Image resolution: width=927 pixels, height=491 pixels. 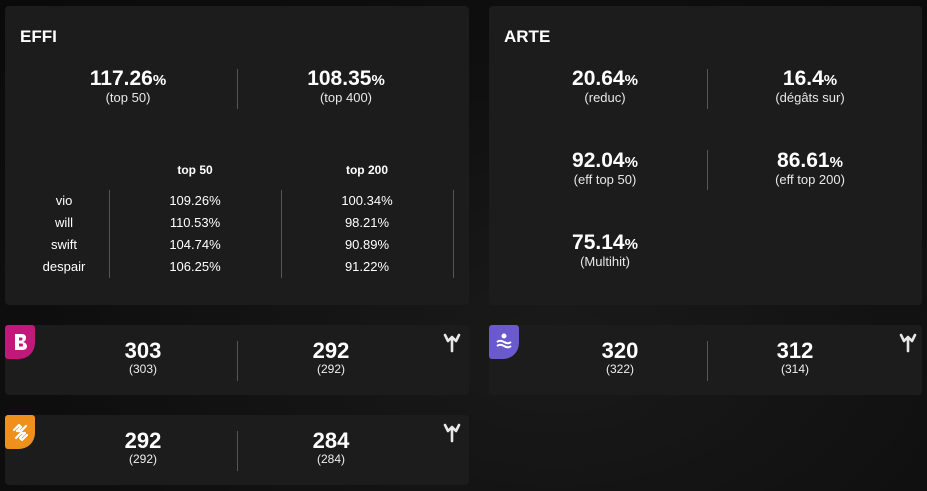 What do you see at coordinates (64, 200) in the screenshot?
I see `row-label: vio` at bounding box center [64, 200].